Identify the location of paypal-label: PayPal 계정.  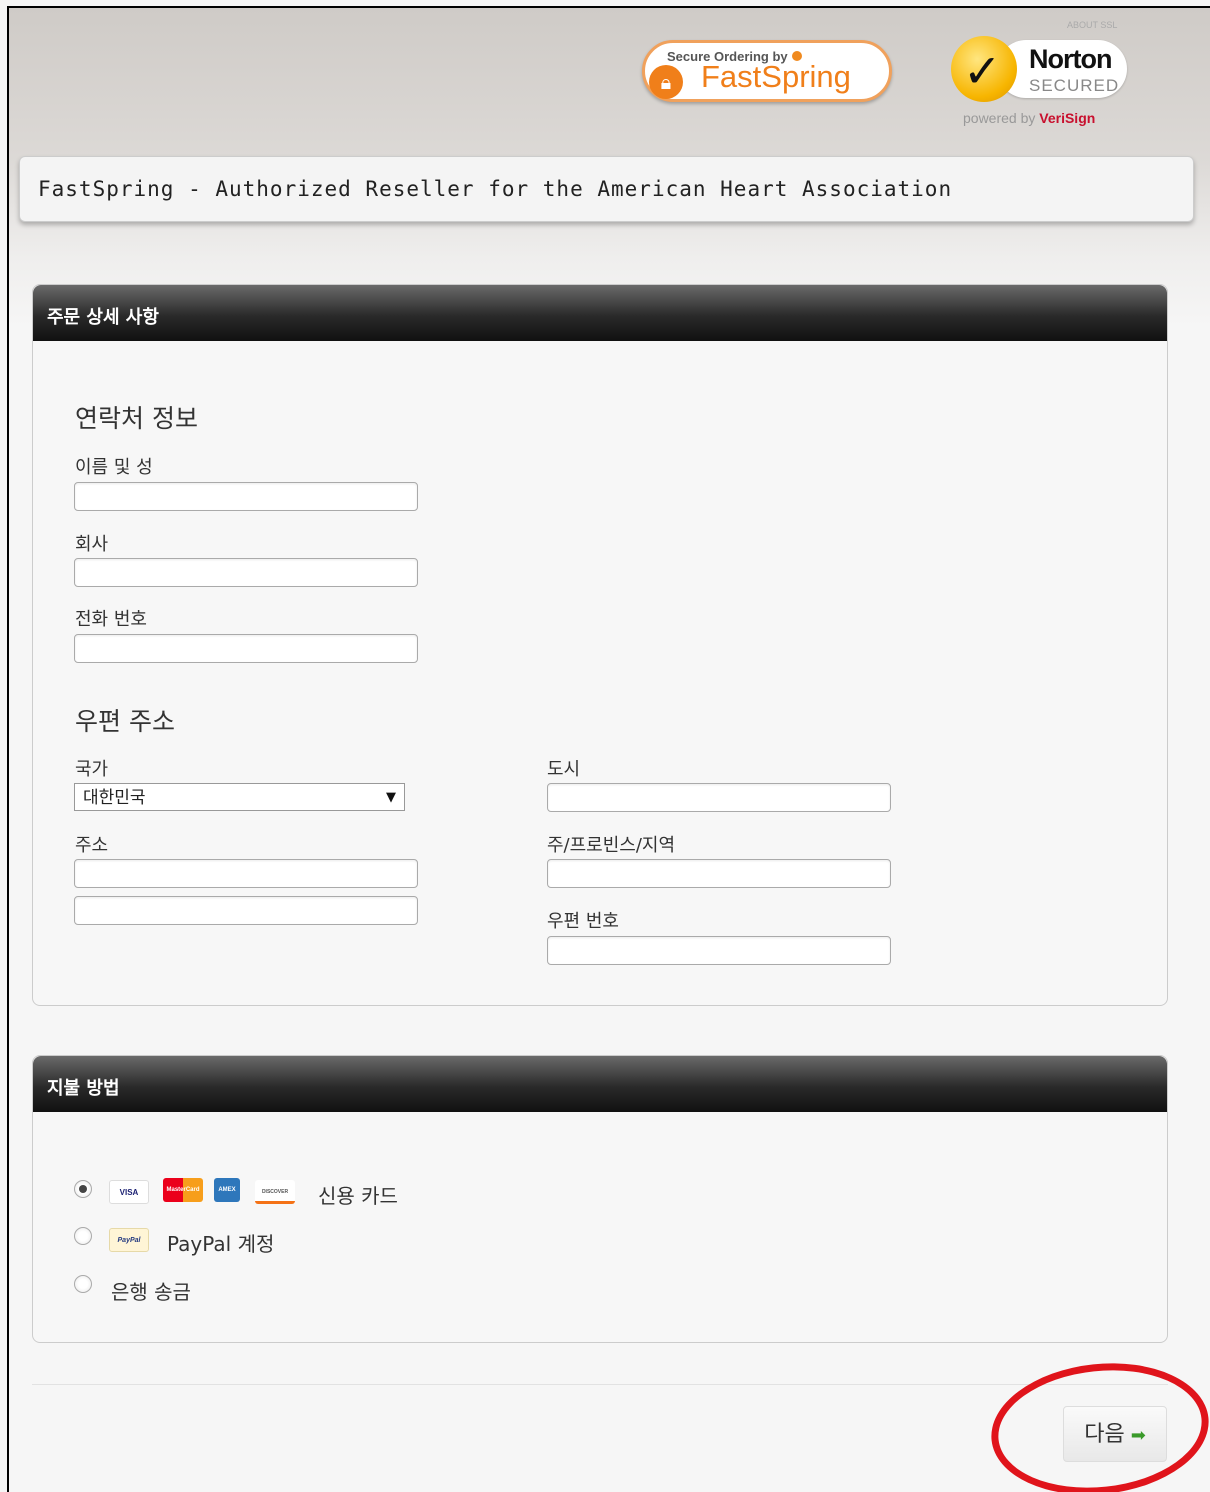
(220, 1242).